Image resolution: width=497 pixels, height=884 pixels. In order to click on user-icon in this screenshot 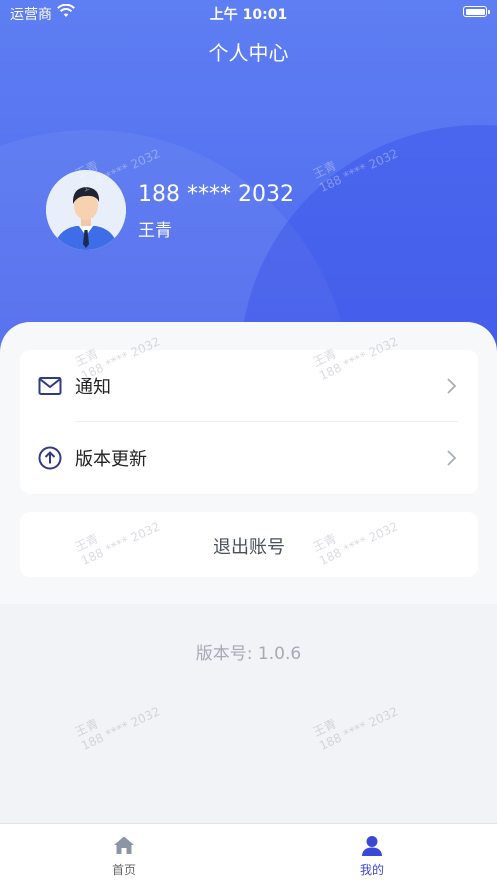, I will do `click(372, 846)`.